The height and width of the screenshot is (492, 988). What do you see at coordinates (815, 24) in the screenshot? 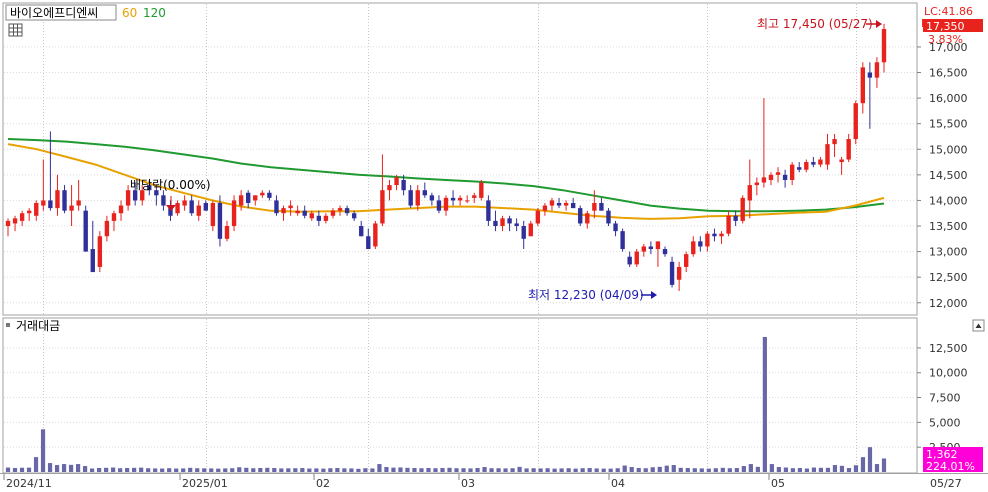
I see `high-annotation: 최고 17,450 (05/27)` at bounding box center [815, 24].